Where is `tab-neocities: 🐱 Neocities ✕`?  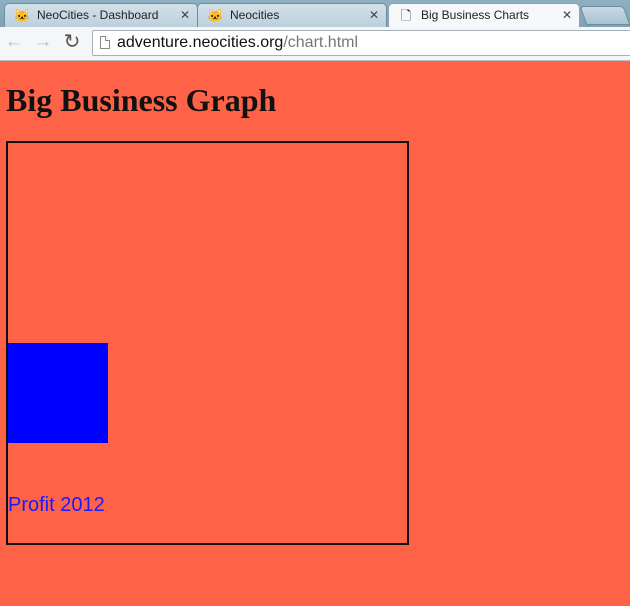
tab-neocities: 🐱 Neocities ✕ is located at coordinates (292, 15).